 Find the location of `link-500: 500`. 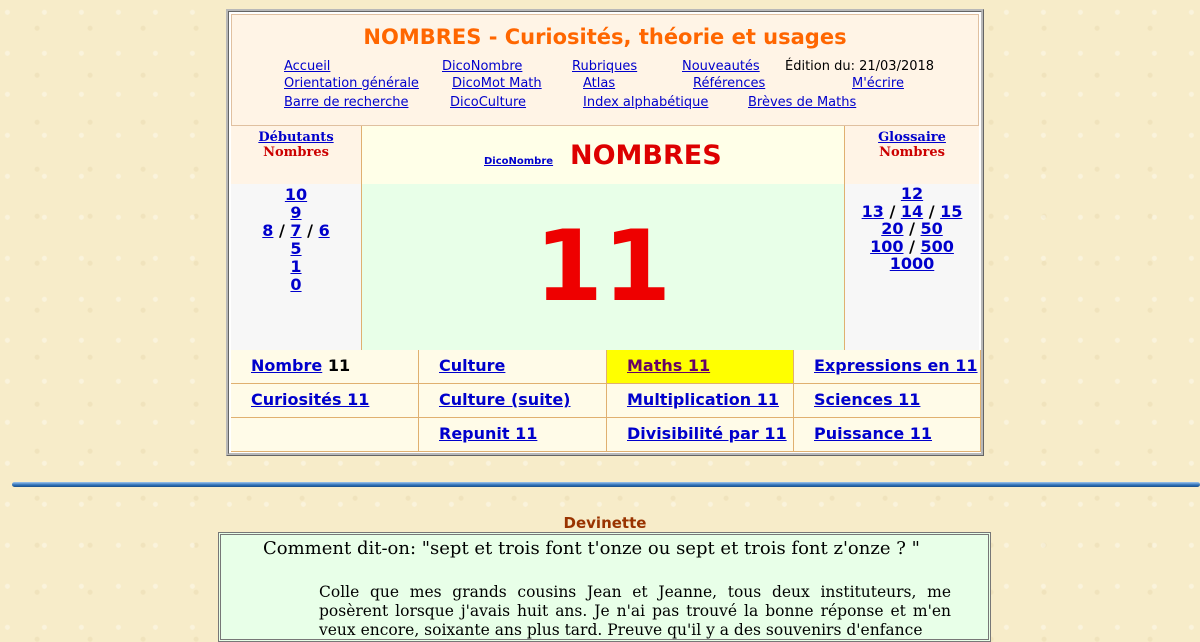

link-500: 500 is located at coordinates (937, 246).